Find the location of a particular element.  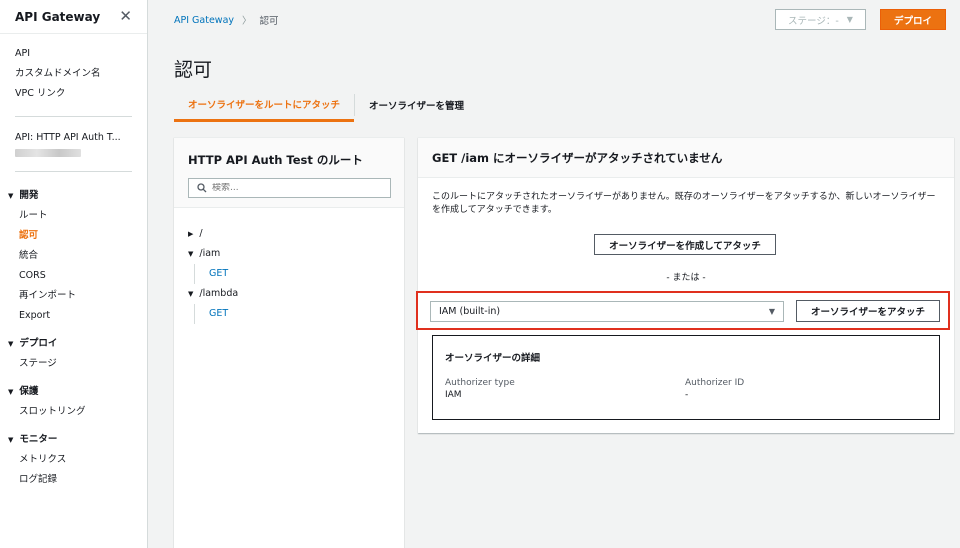

authorizer-type-label: Authorizer type is located at coordinates (480, 383).